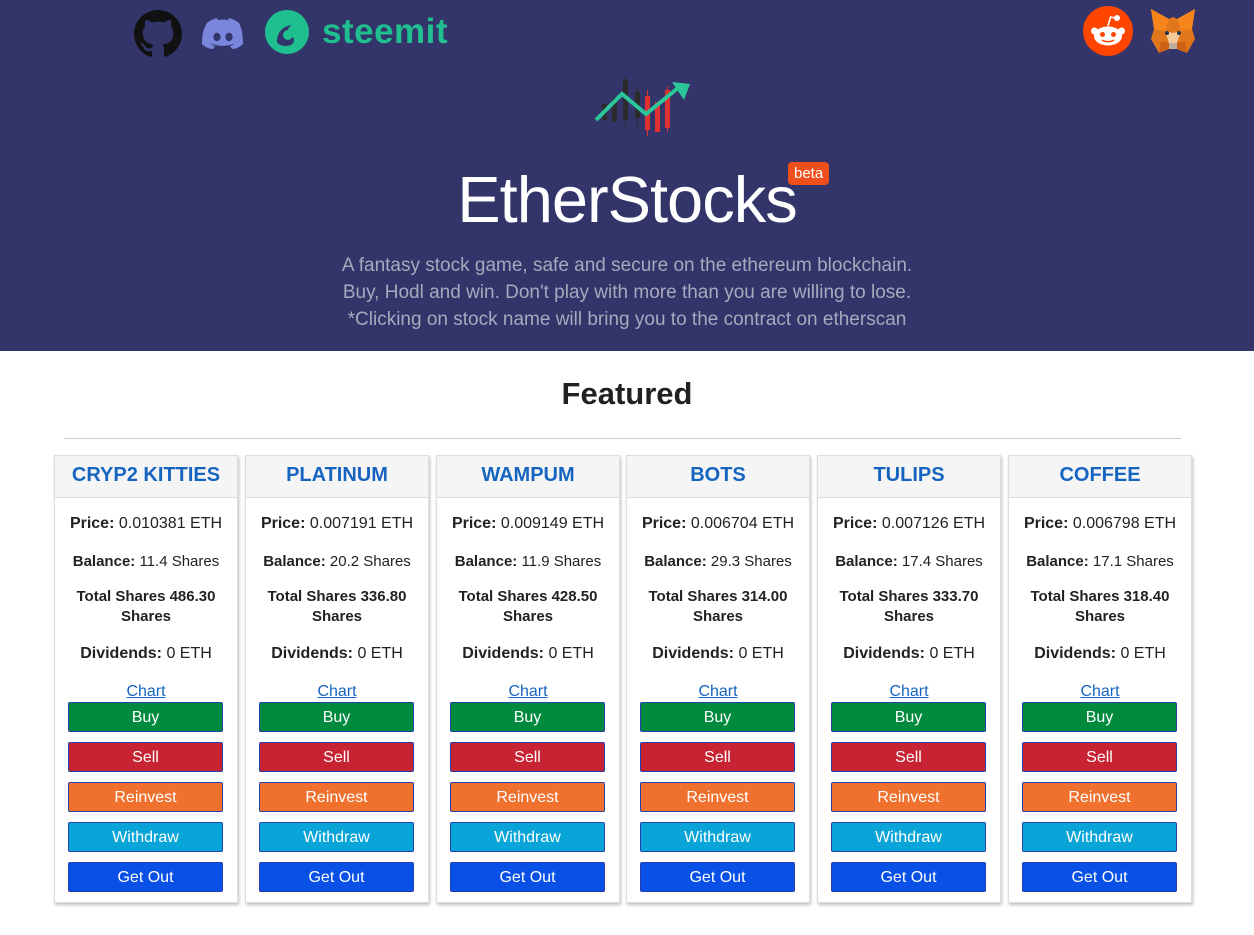 This screenshot has height=935, width=1254. Describe the element at coordinates (742, 523) in the screenshot. I see `price-value: 0.006704 ETH` at that location.